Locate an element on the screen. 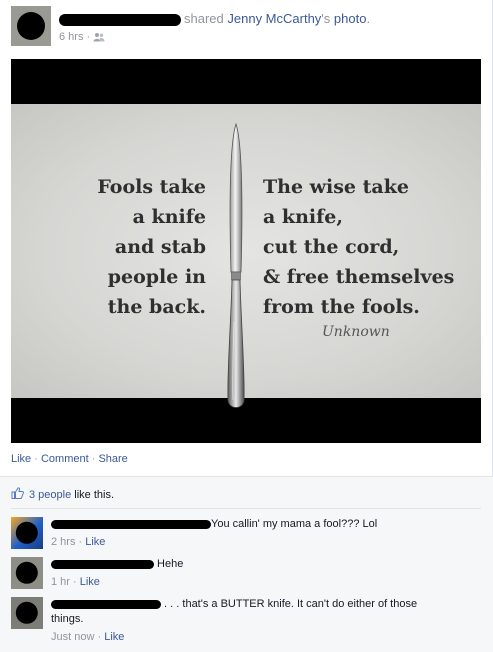  right-quote-line: cut the cord, is located at coordinates (331, 247).